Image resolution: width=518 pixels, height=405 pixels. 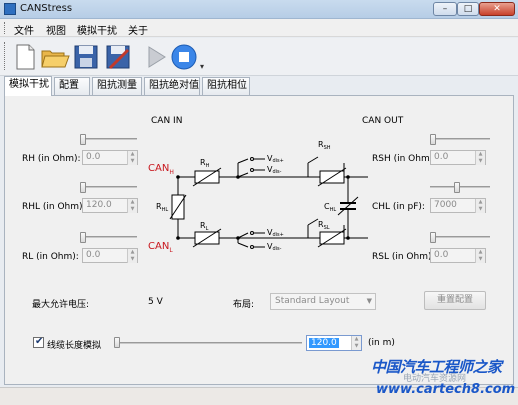 What do you see at coordinates (110, 157) in the screenshot?
I see `rh-spinbox: 0.0 ▲ ▼` at bounding box center [110, 157].